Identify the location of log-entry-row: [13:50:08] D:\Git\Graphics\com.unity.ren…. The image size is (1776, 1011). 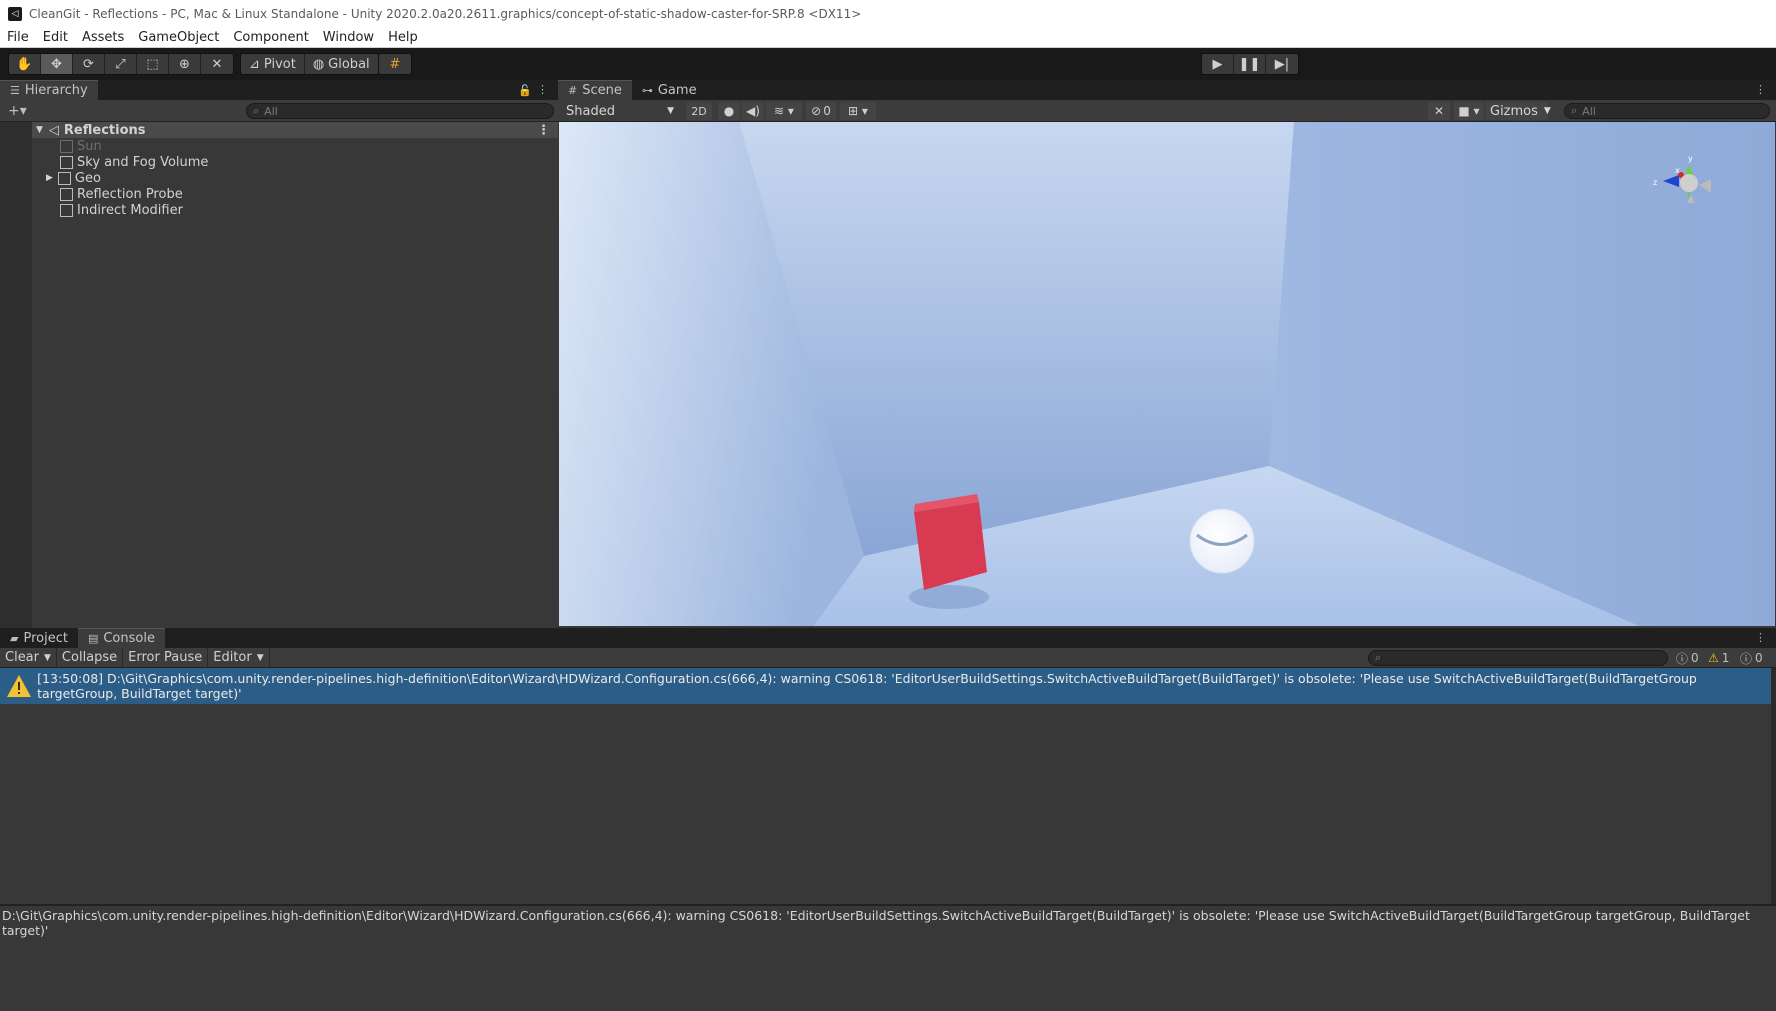
(886, 686).